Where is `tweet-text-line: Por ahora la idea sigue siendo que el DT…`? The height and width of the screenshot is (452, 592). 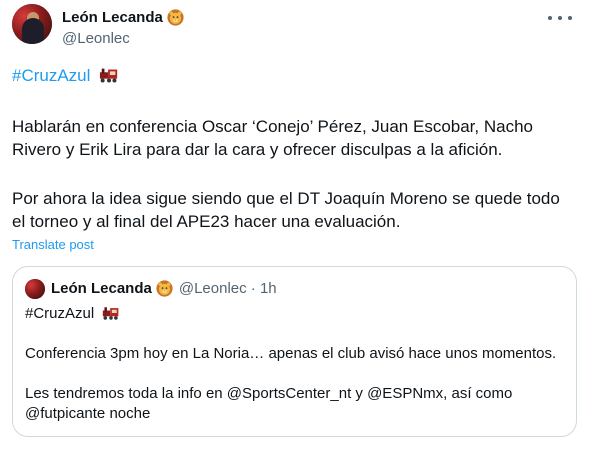
tweet-text-line: Por ahora la idea sigue siendo que el DT… is located at coordinates (286, 198).